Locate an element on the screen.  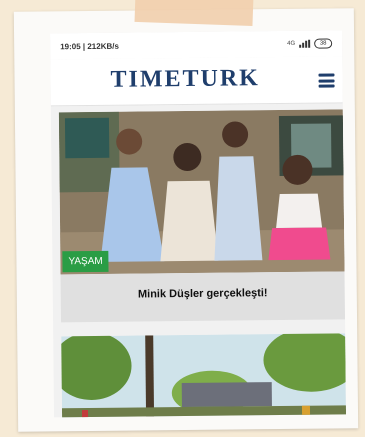
site-logo: TIMETURK is located at coordinates (185, 79).